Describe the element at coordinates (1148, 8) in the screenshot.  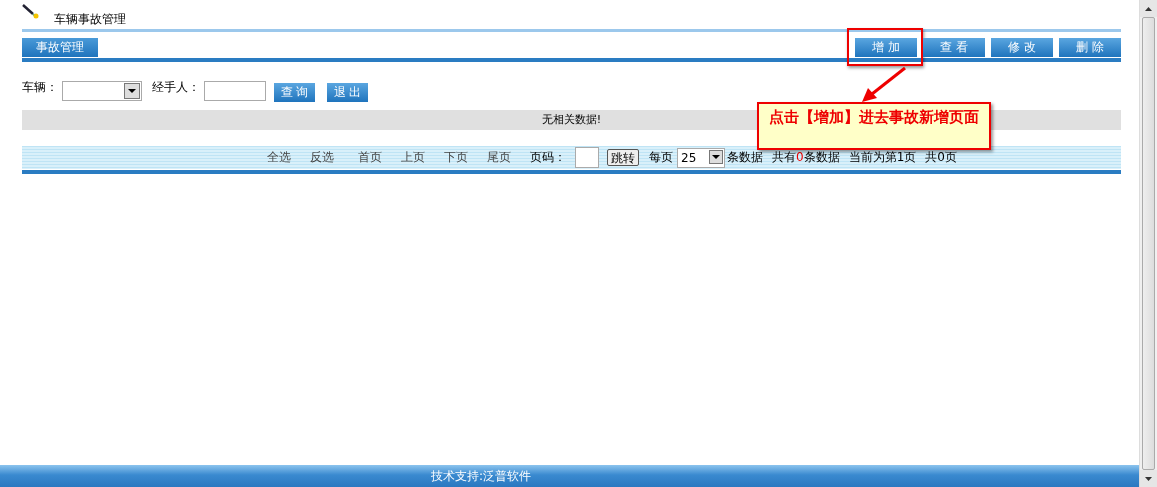
I see `scroll-up-icon` at that location.